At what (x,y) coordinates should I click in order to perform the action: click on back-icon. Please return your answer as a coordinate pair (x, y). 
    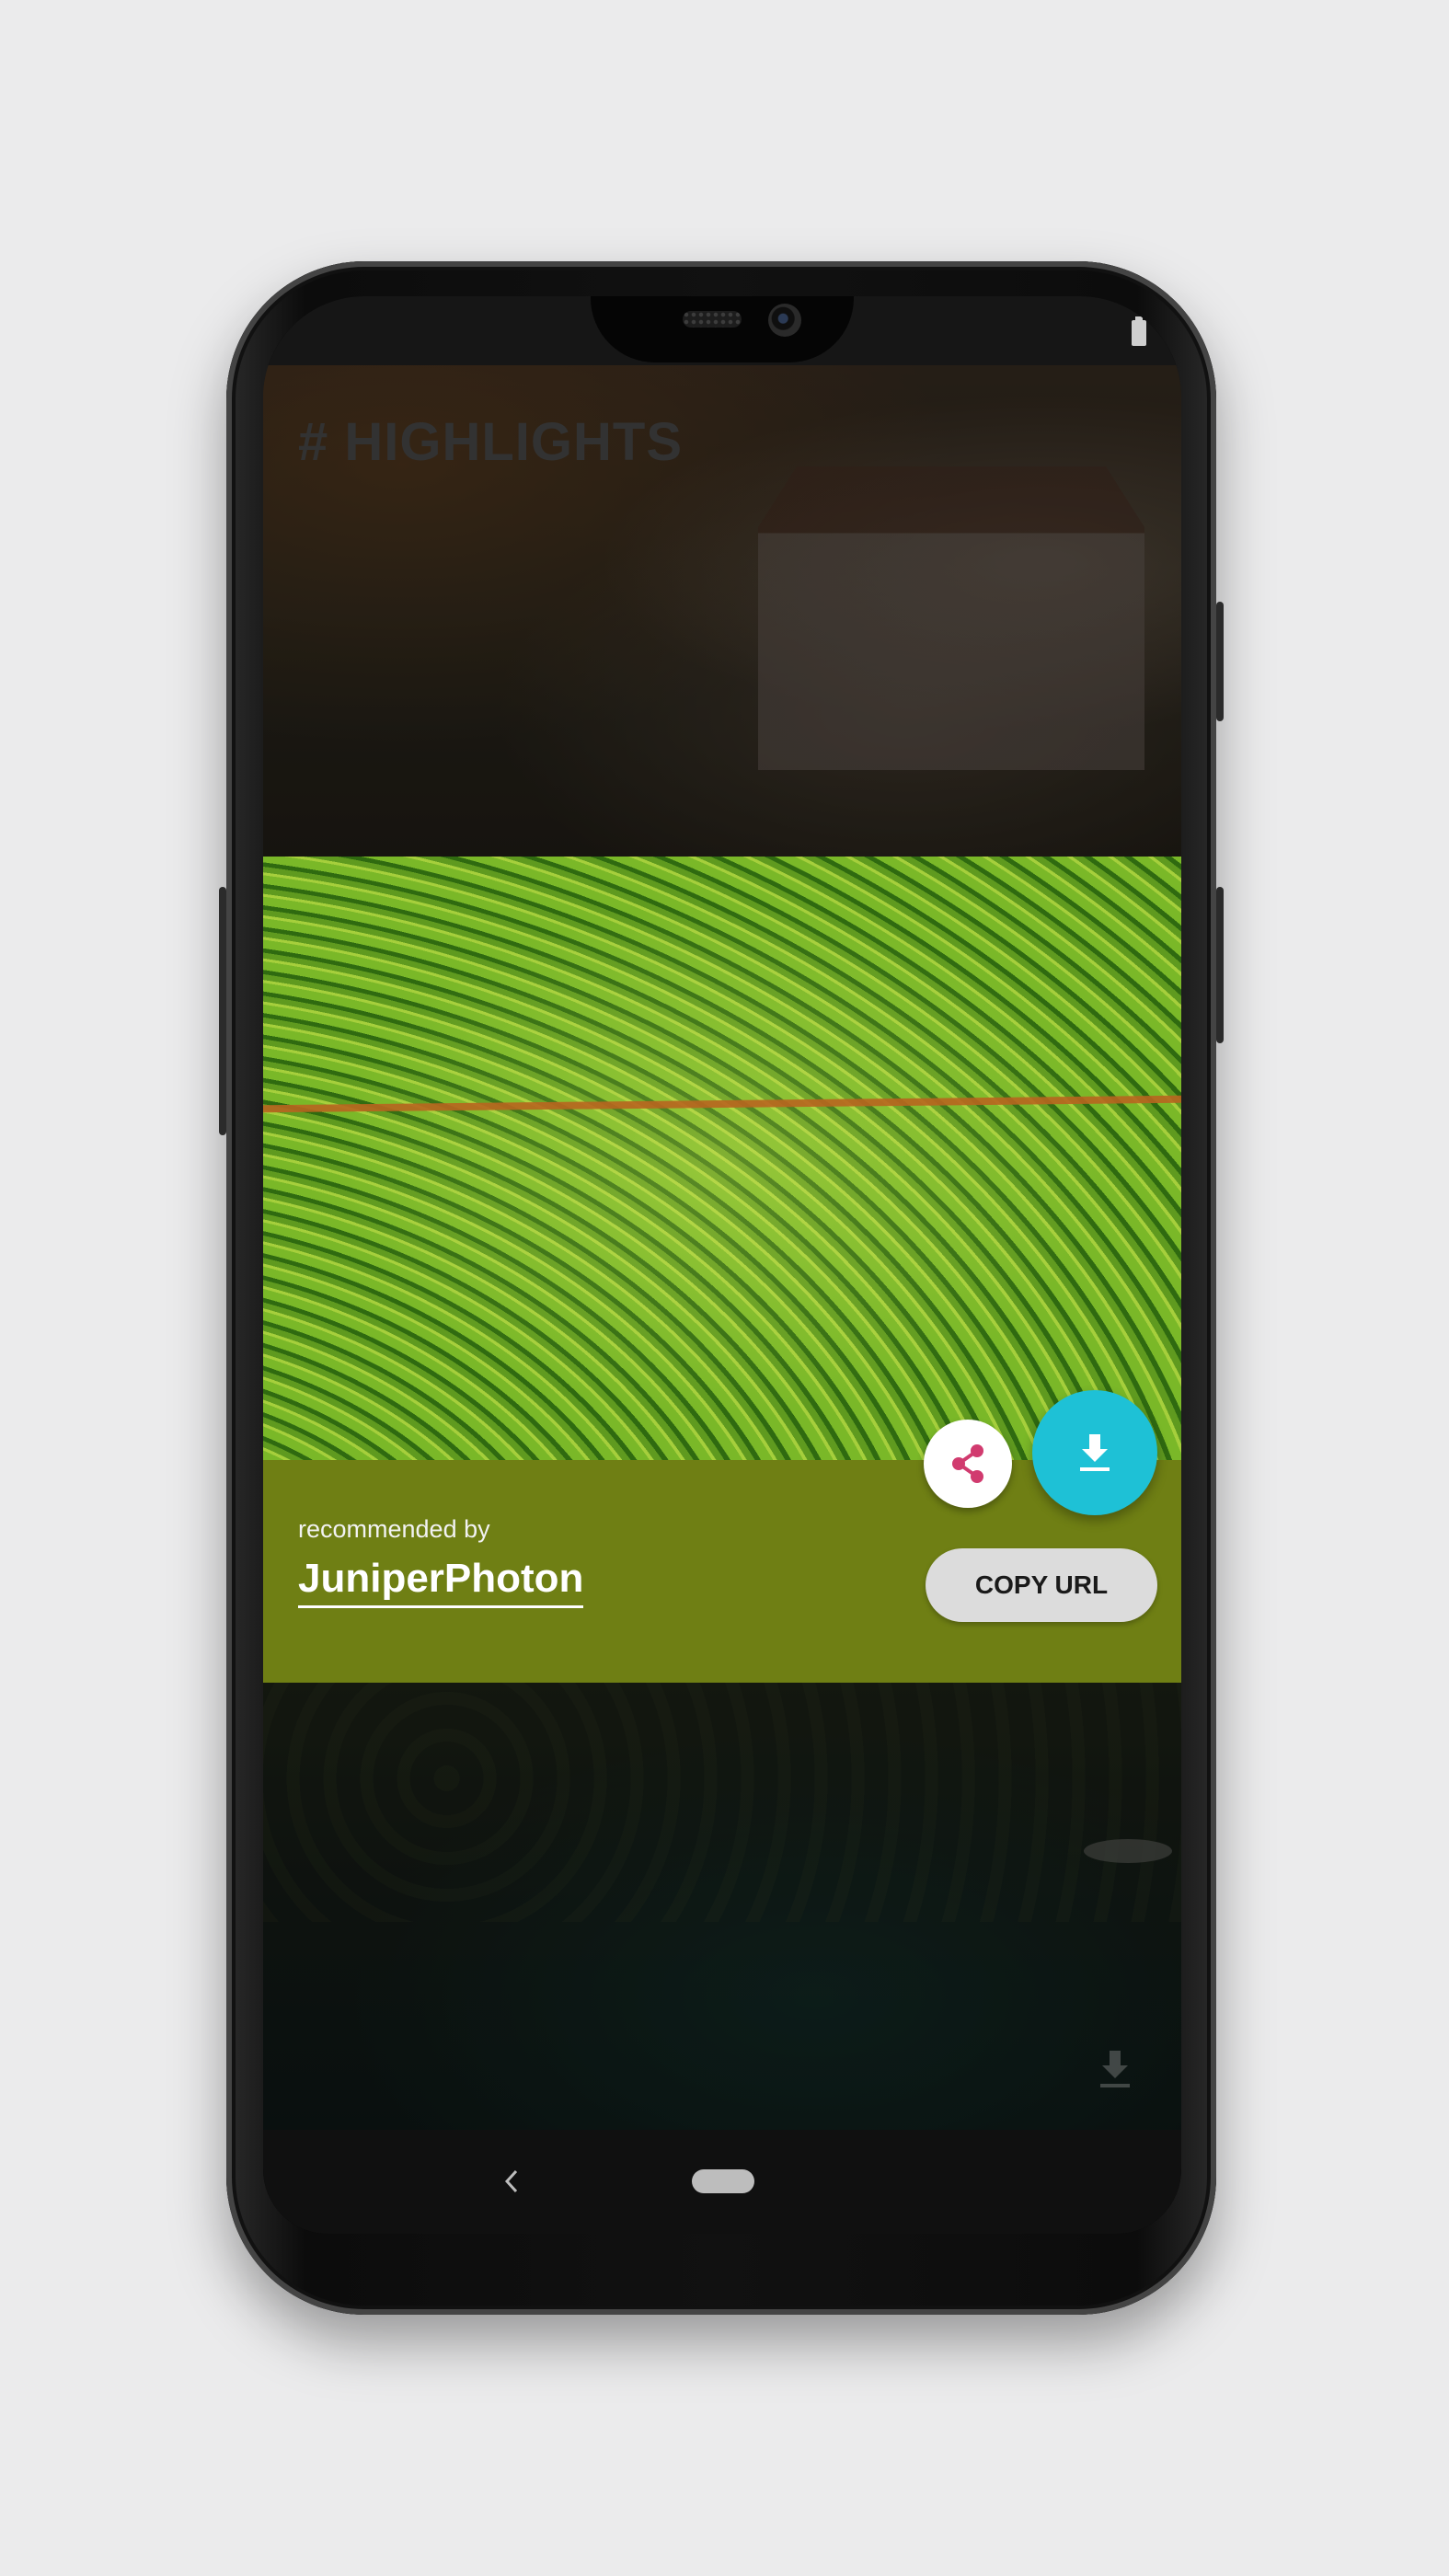
    Looking at the image, I should click on (511, 2181).